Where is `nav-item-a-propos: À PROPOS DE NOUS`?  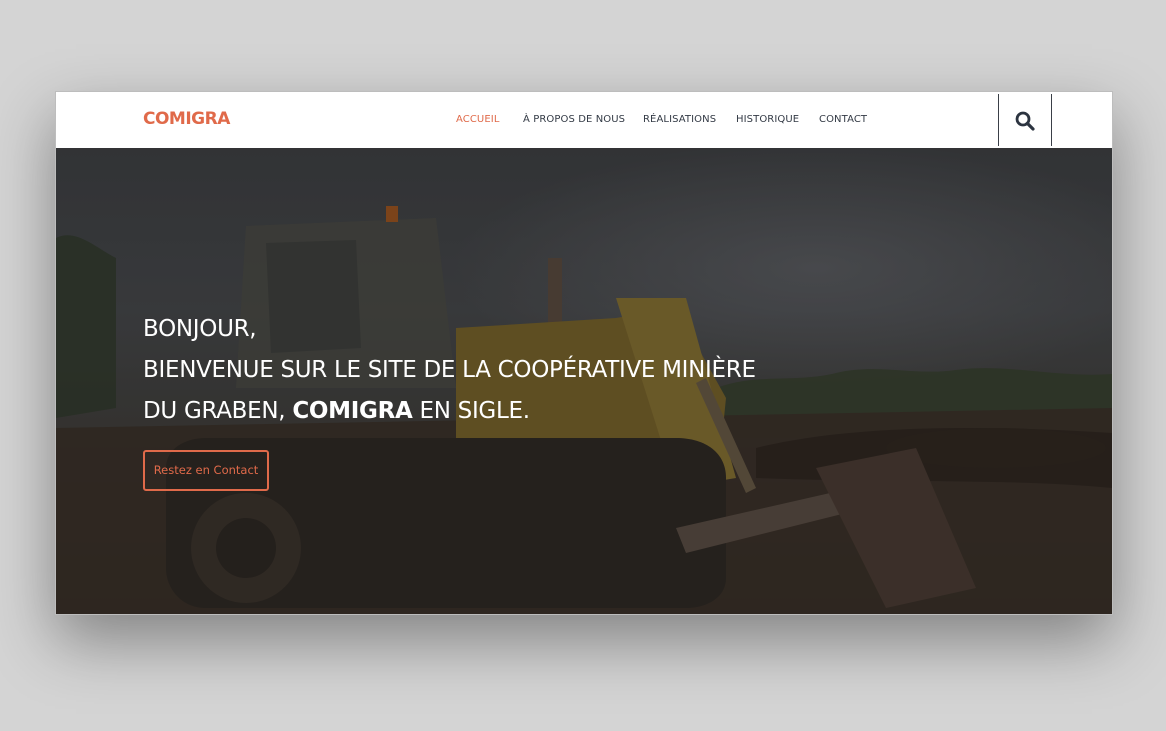
nav-item-a-propos: À PROPOS DE NOUS is located at coordinates (574, 119).